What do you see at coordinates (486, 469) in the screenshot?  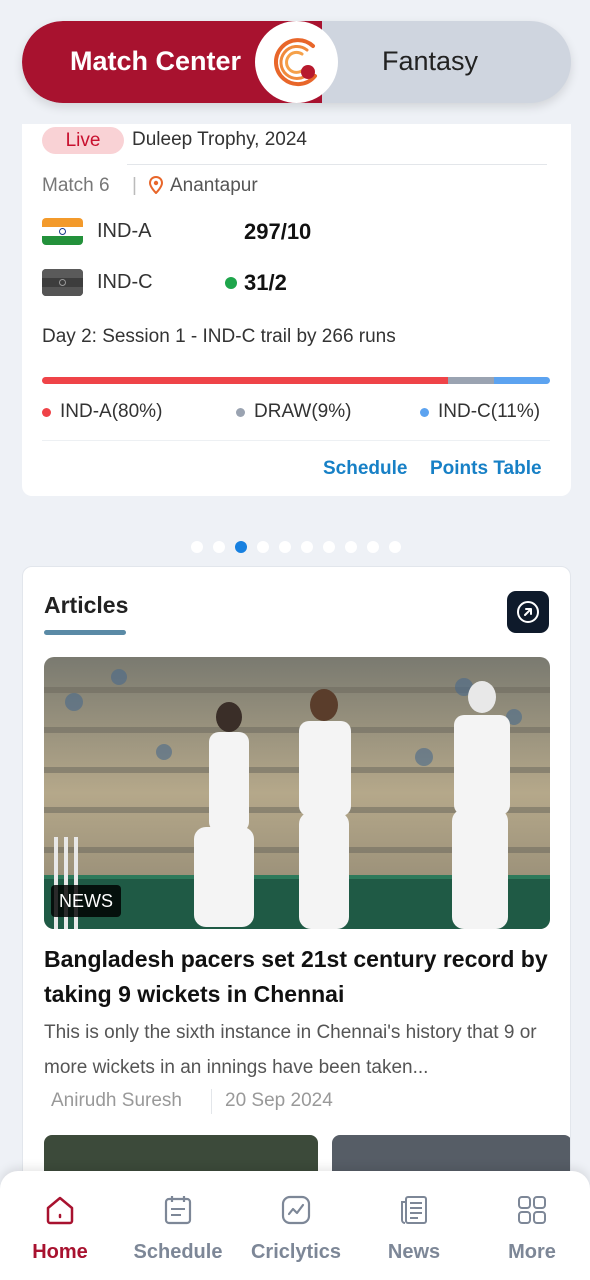 I see `points-table-link: Points Table` at bounding box center [486, 469].